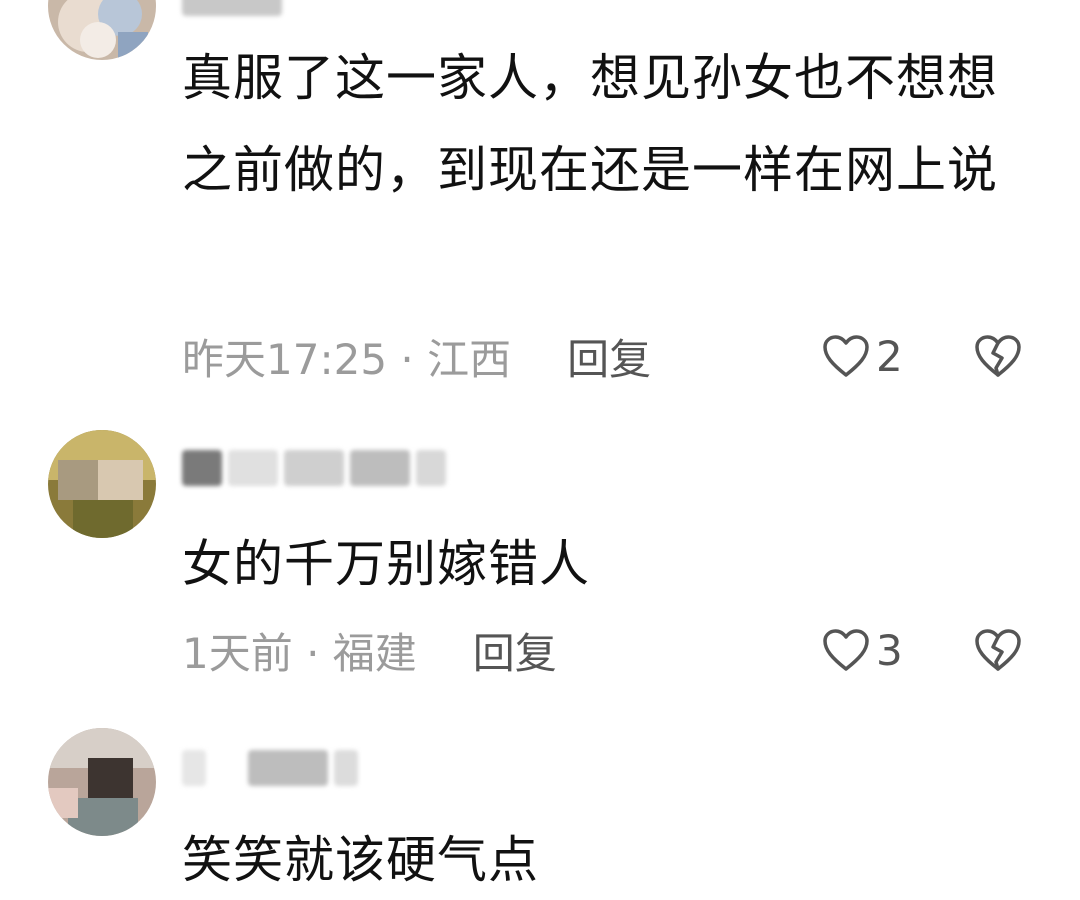  What do you see at coordinates (889, 356) in the screenshot?
I see `like-count: 2` at bounding box center [889, 356].